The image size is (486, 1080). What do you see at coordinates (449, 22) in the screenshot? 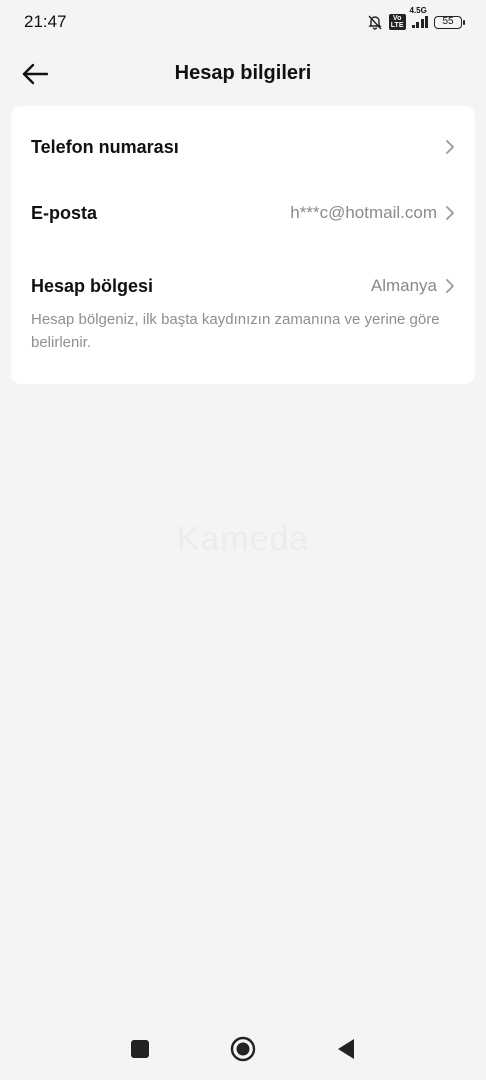
I see `battery-icon: 55` at bounding box center [449, 22].